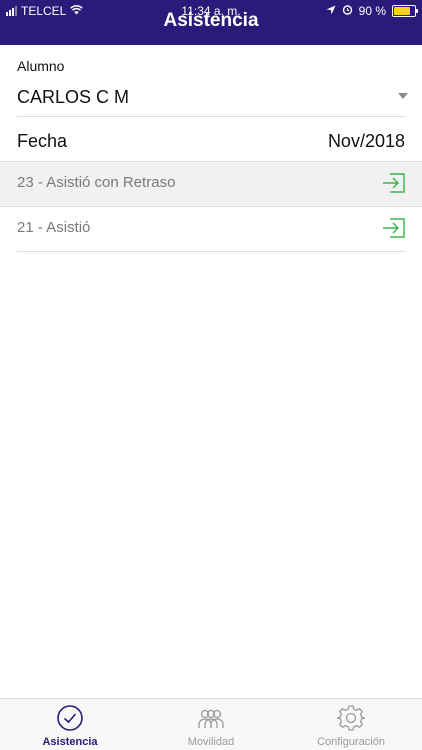  I want to click on attendance-text: 23 - Asistió con Retraso, so click(96, 182).